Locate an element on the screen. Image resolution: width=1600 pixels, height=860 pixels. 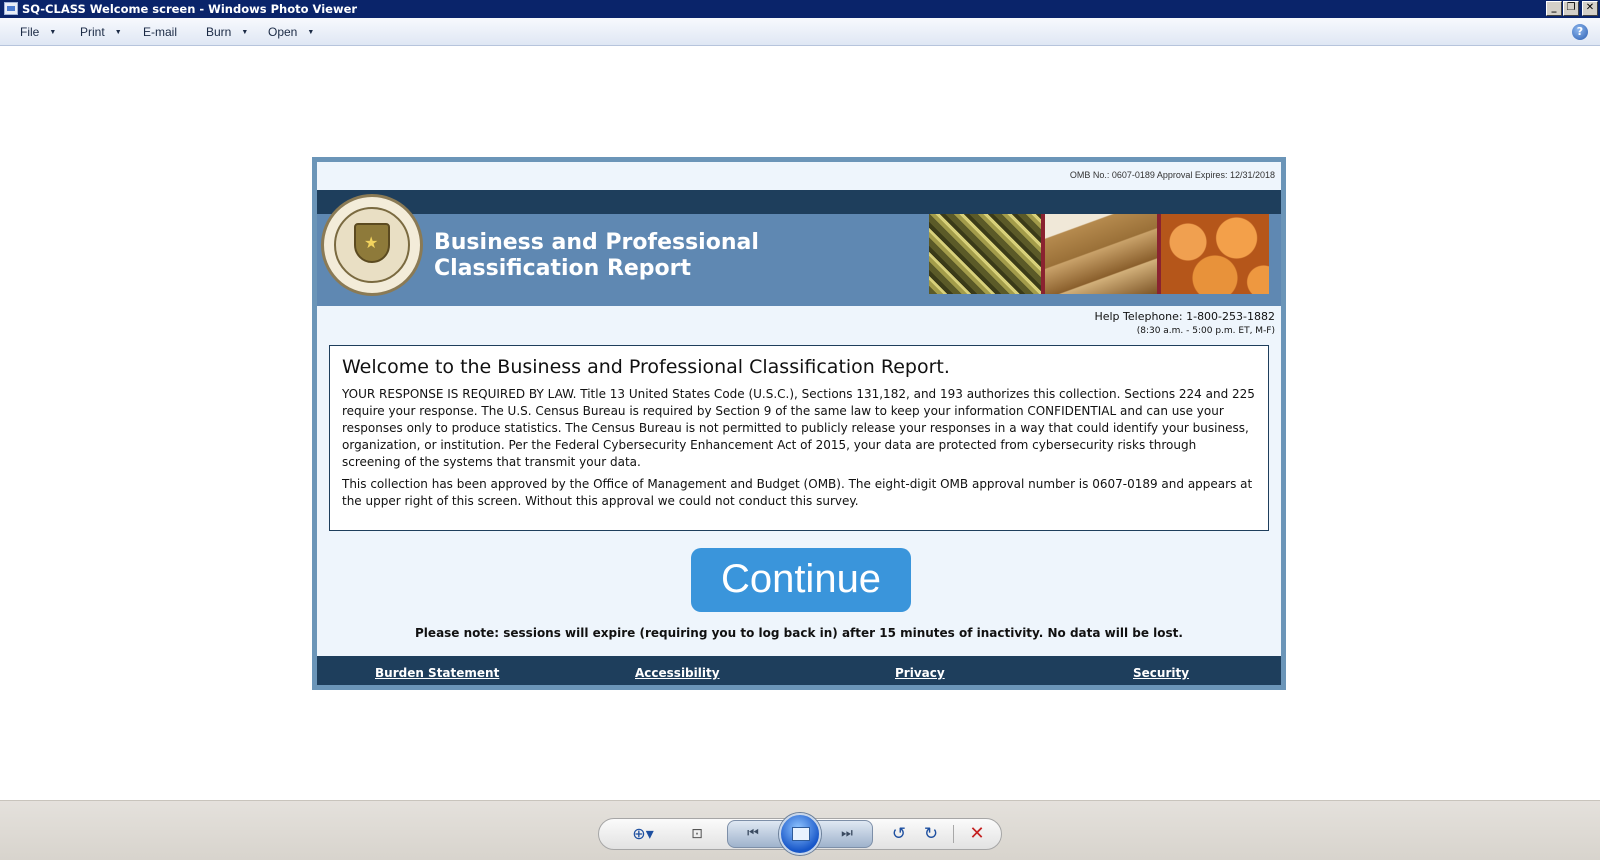
banner-photo-strip is located at coordinates (1099, 254).